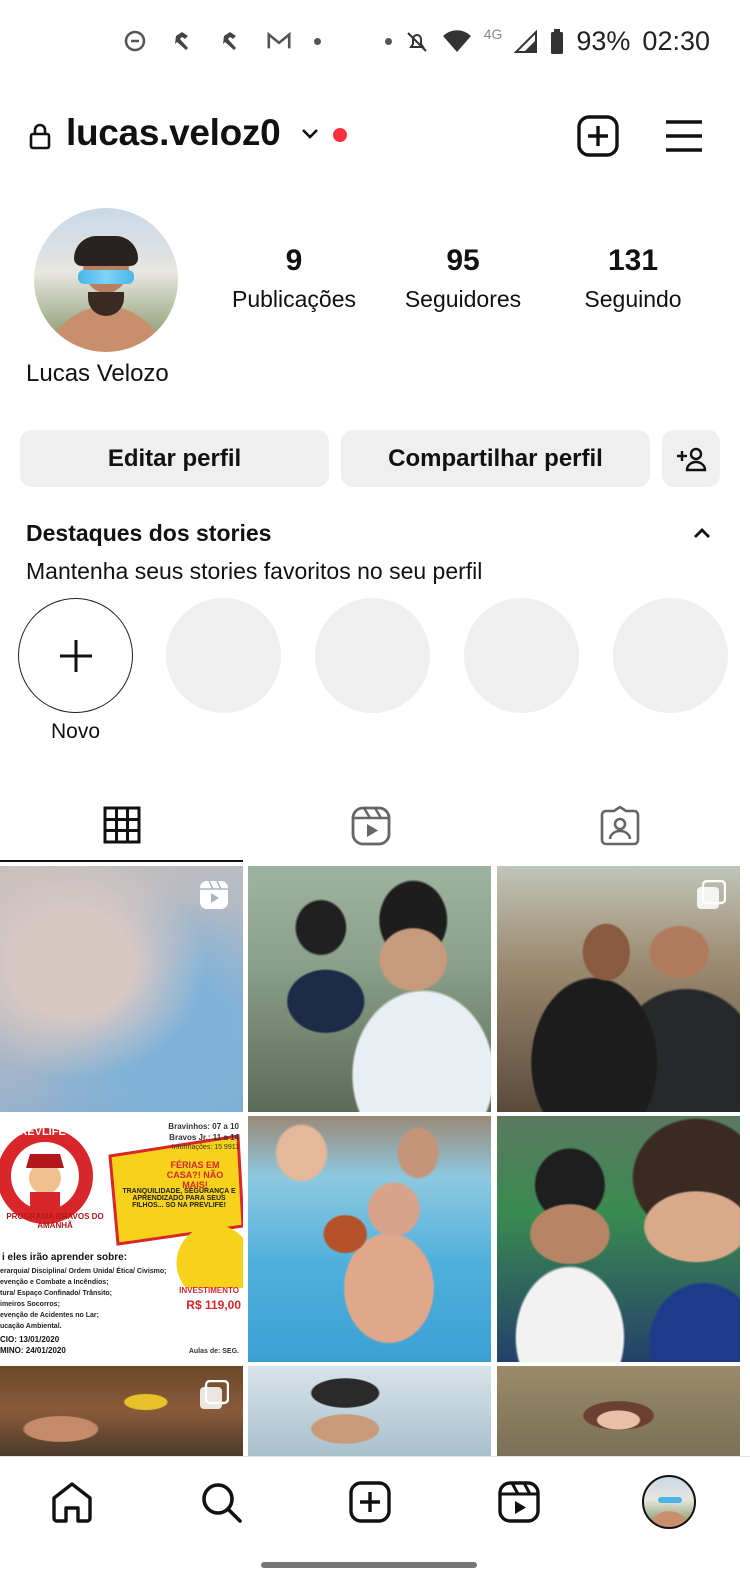 The width and height of the screenshot is (750, 1580). Describe the element at coordinates (669, 1502) in the screenshot. I see `nav-profile-avatar` at that location.